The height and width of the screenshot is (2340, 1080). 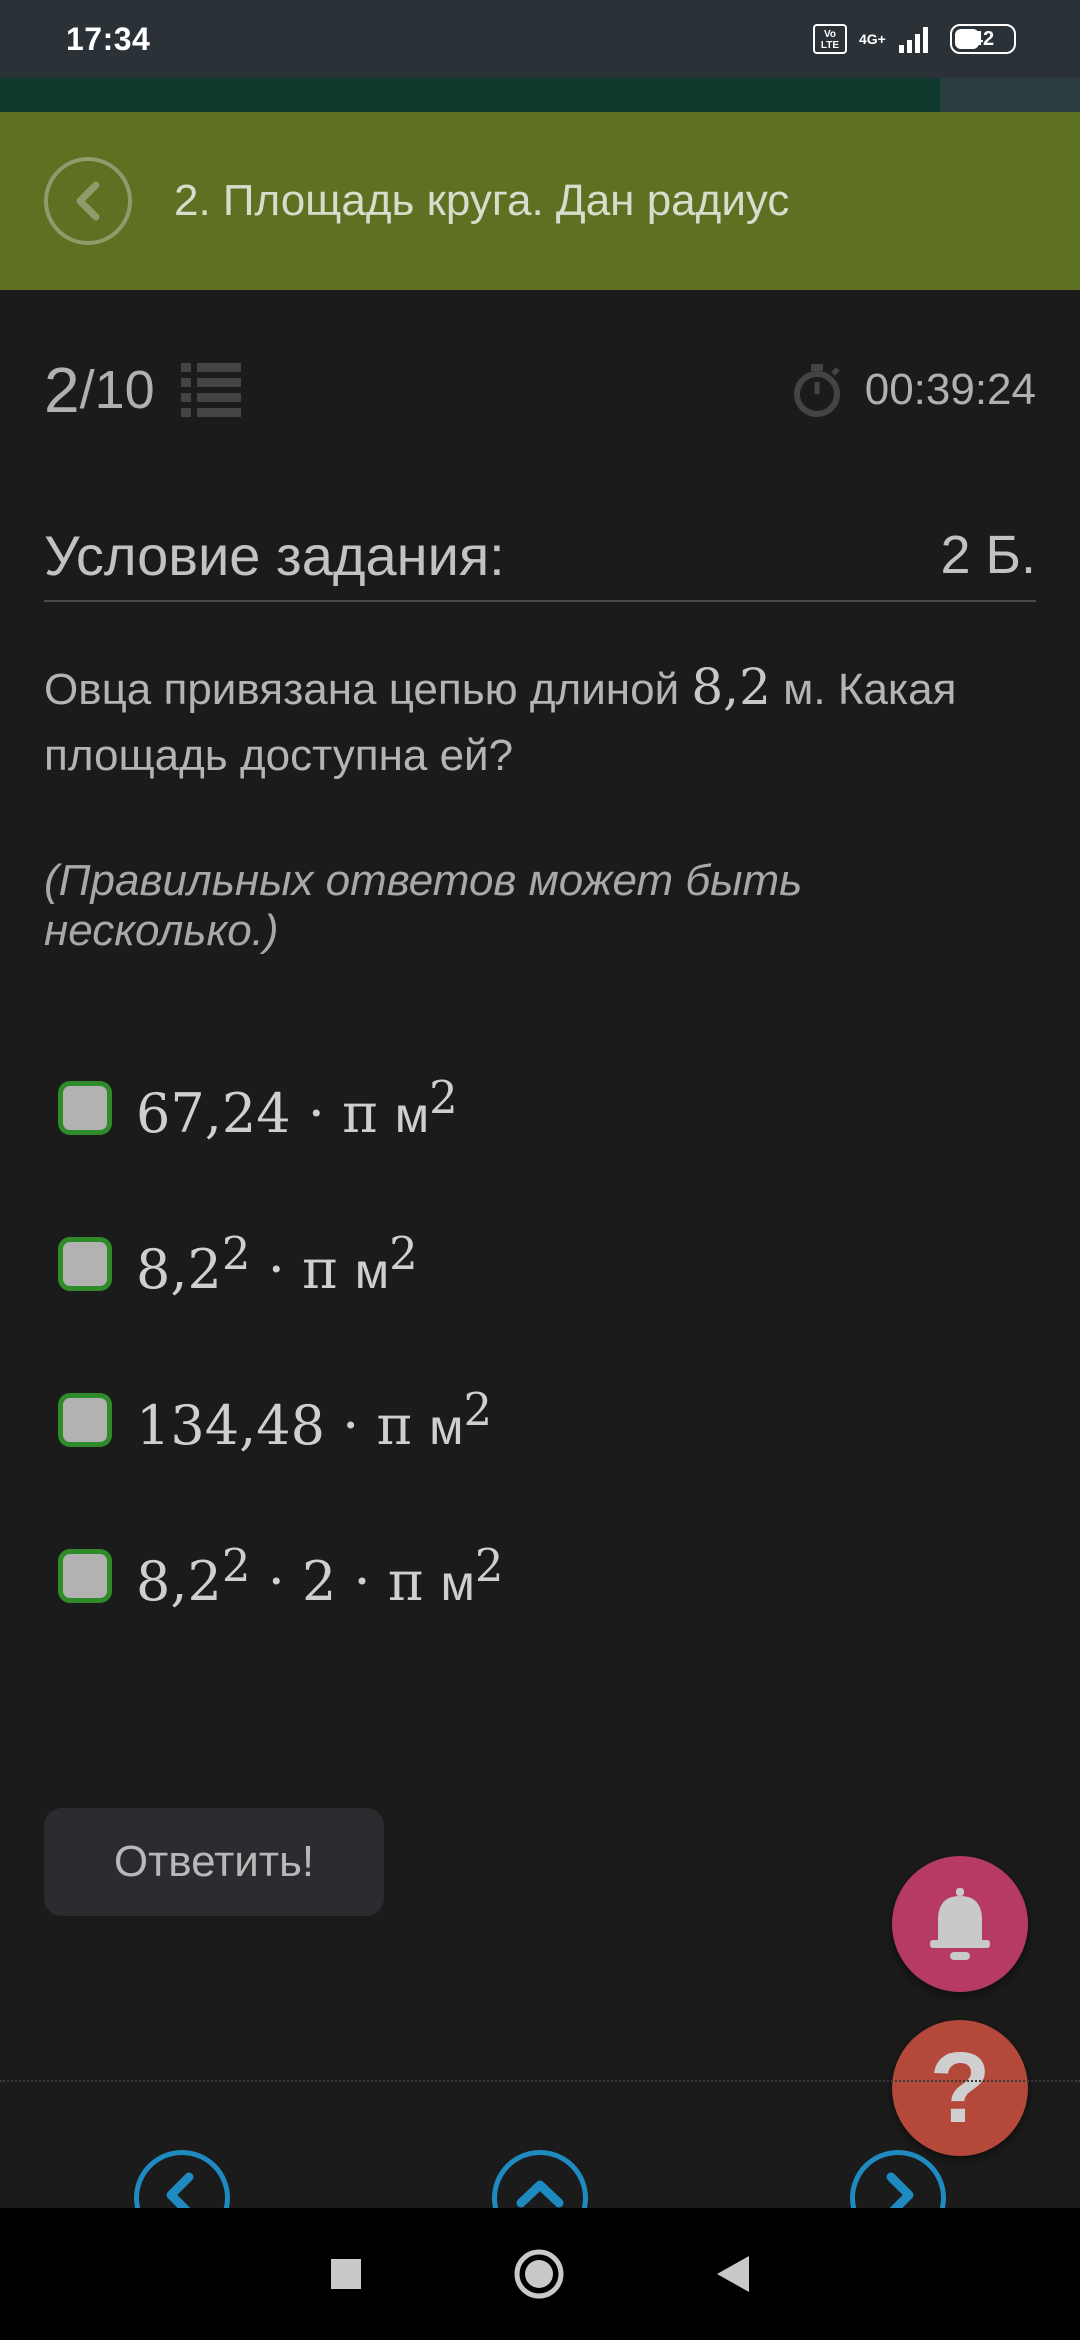 I want to click on help-button: ?, so click(x=960, y=2088).